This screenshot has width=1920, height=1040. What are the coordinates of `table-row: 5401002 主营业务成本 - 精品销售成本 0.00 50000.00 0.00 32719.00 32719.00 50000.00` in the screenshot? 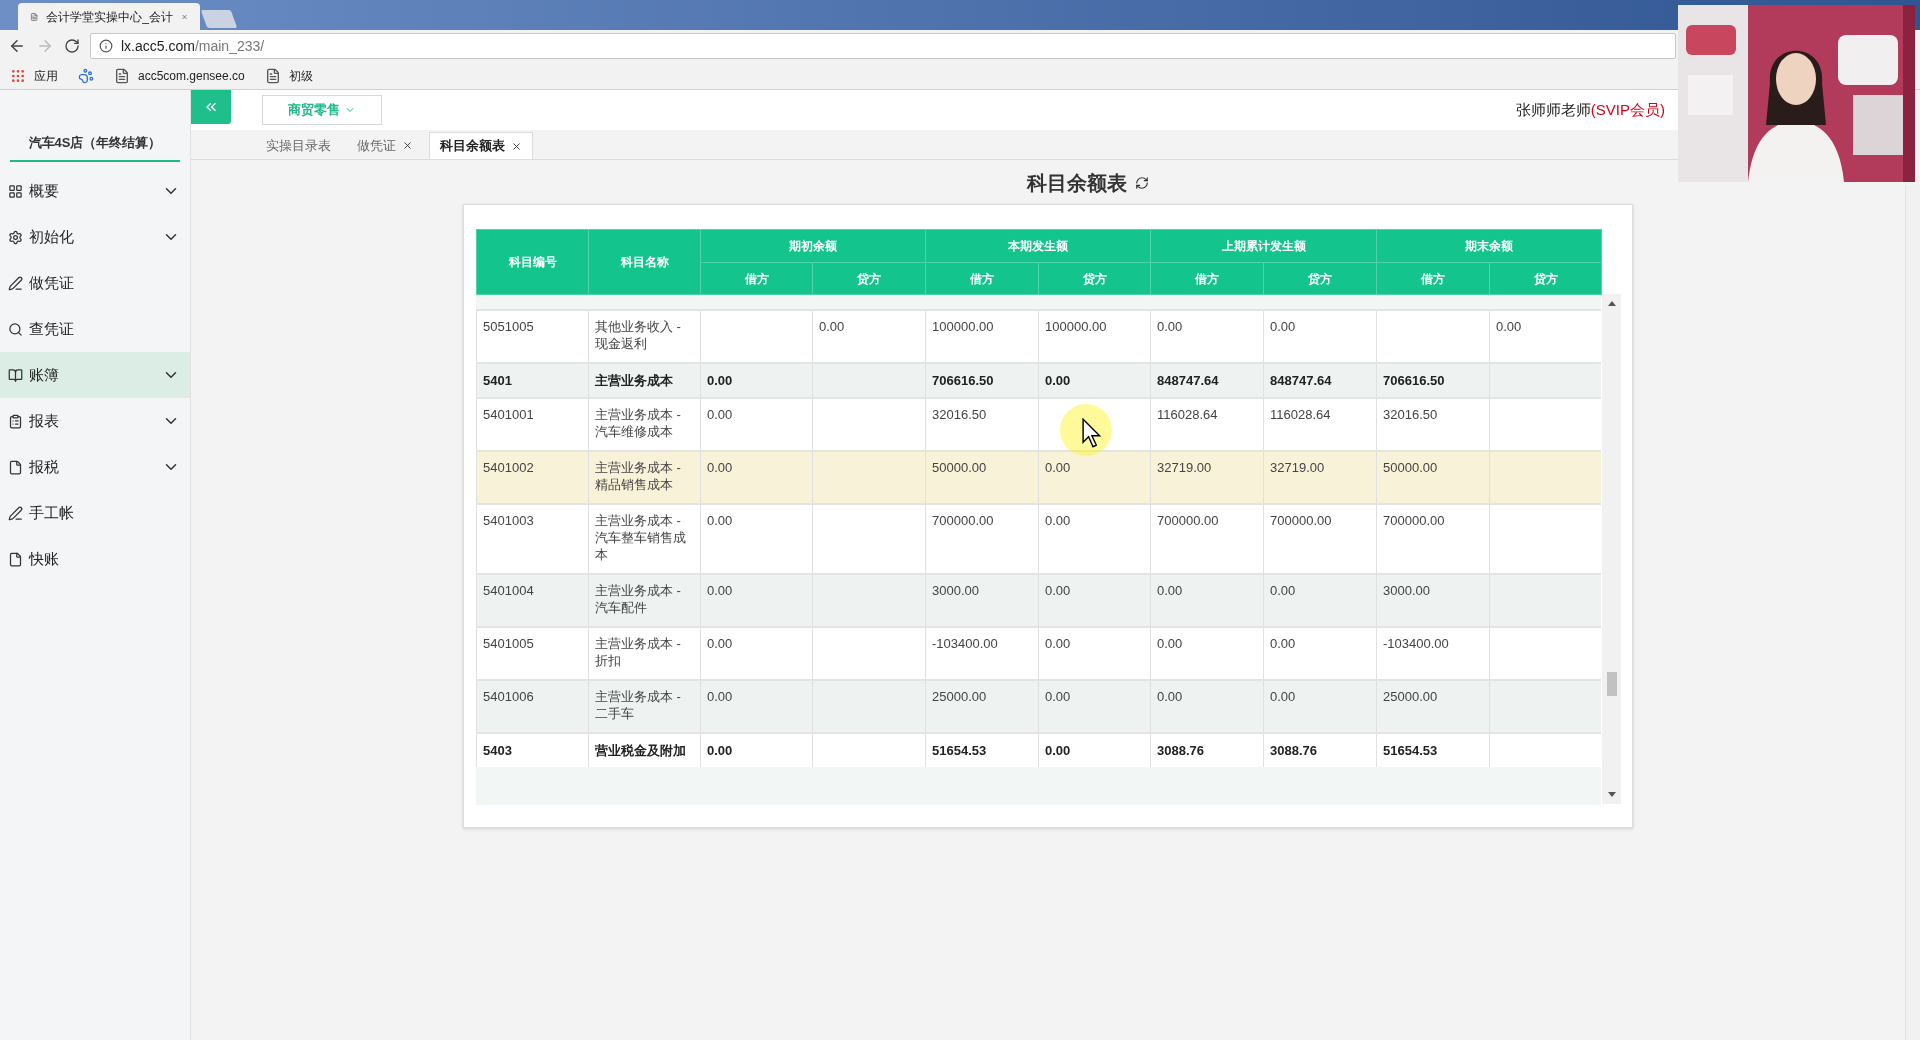 It's located at (1038, 477).